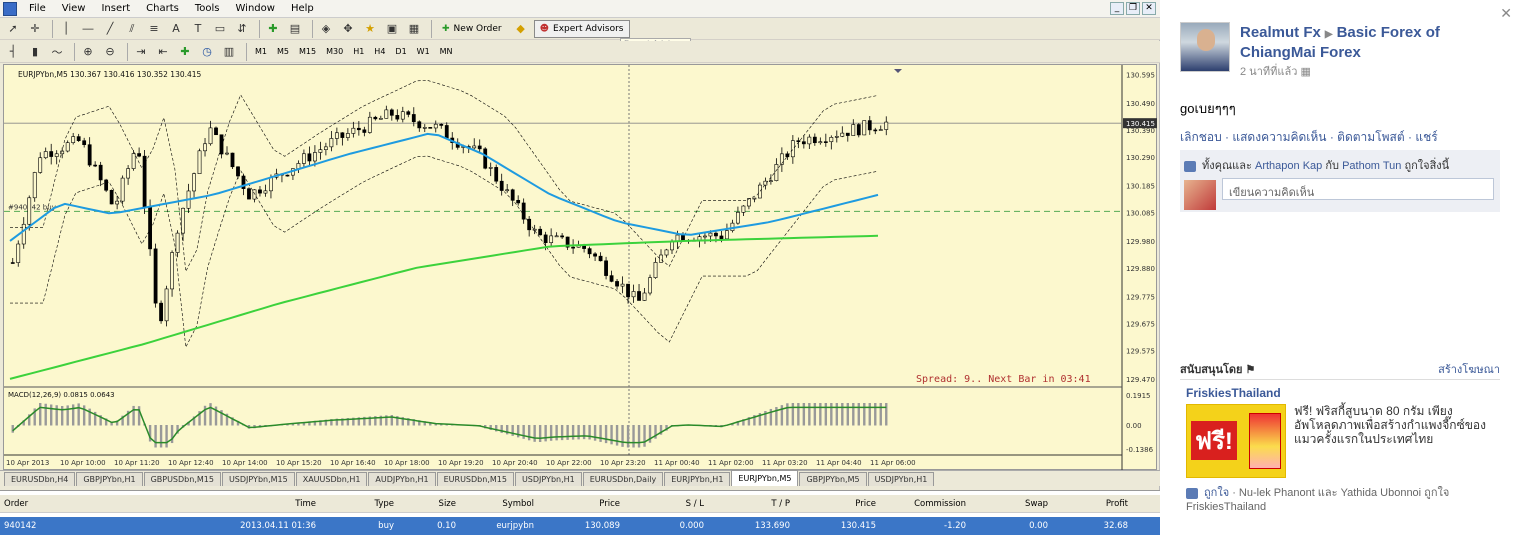 This screenshot has width=1524, height=535. What do you see at coordinates (331, 479) in the screenshot?
I see `chart-tab: XAUUSDbn,H1` at bounding box center [331, 479].